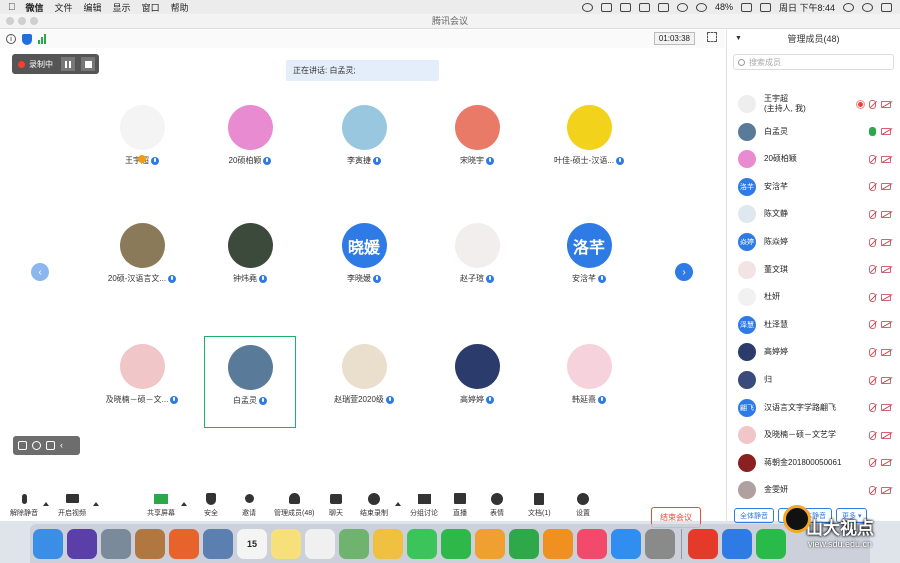 The image size is (900, 563). What do you see at coordinates (813, 62) in the screenshot?
I see `member-search-input: 搜索成员` at bounding box center [813, 62].